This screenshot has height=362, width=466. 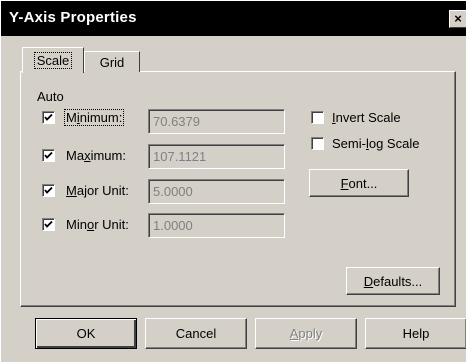 I want to click on title-bar: Y-Axis Properties ×, so click(x=233, y=18).